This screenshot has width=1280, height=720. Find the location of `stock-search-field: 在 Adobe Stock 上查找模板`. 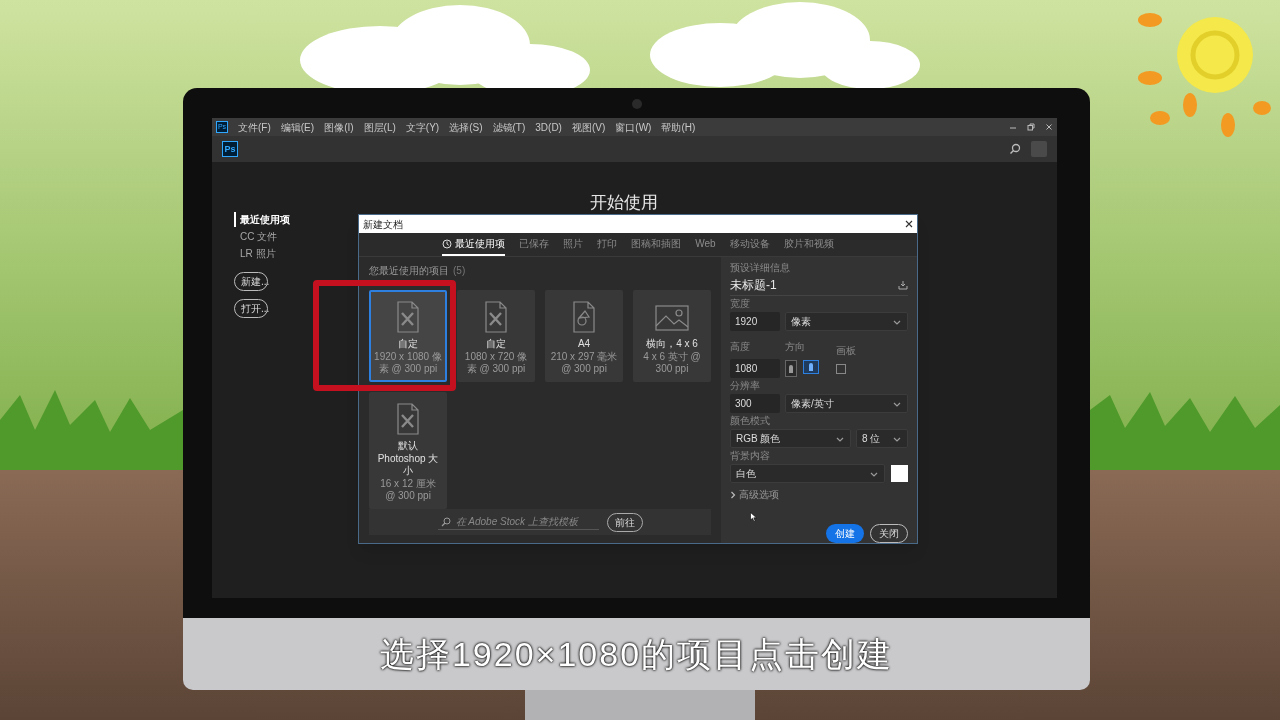

stock-search-field: 在 Adobe Stock 上查找模板 is located at coordinates (518, 522).